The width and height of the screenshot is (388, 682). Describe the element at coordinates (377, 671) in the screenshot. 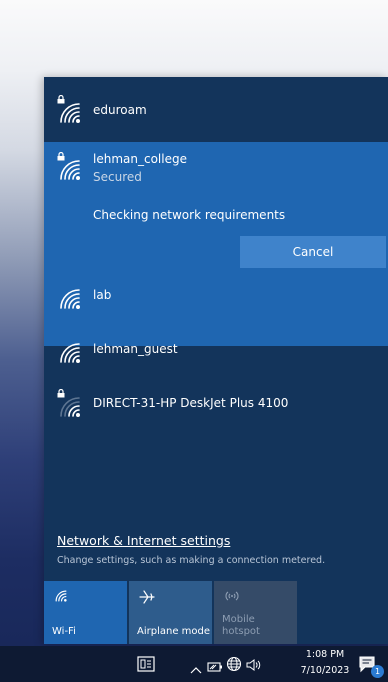

I see `notification-badge: 1` at that location.